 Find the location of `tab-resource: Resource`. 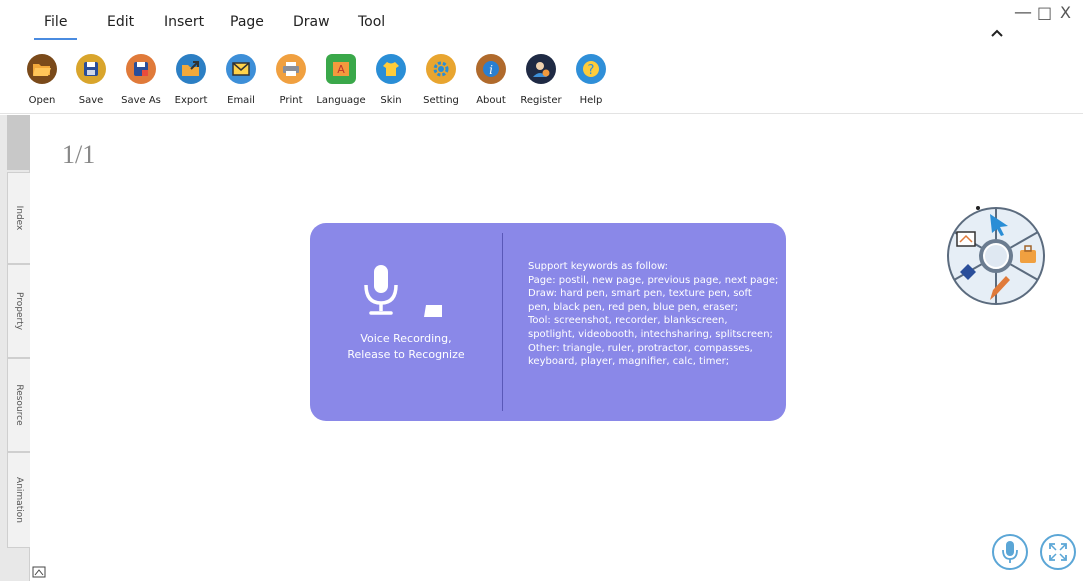

tab-resource: Resource is located at coordinates (18, 405).